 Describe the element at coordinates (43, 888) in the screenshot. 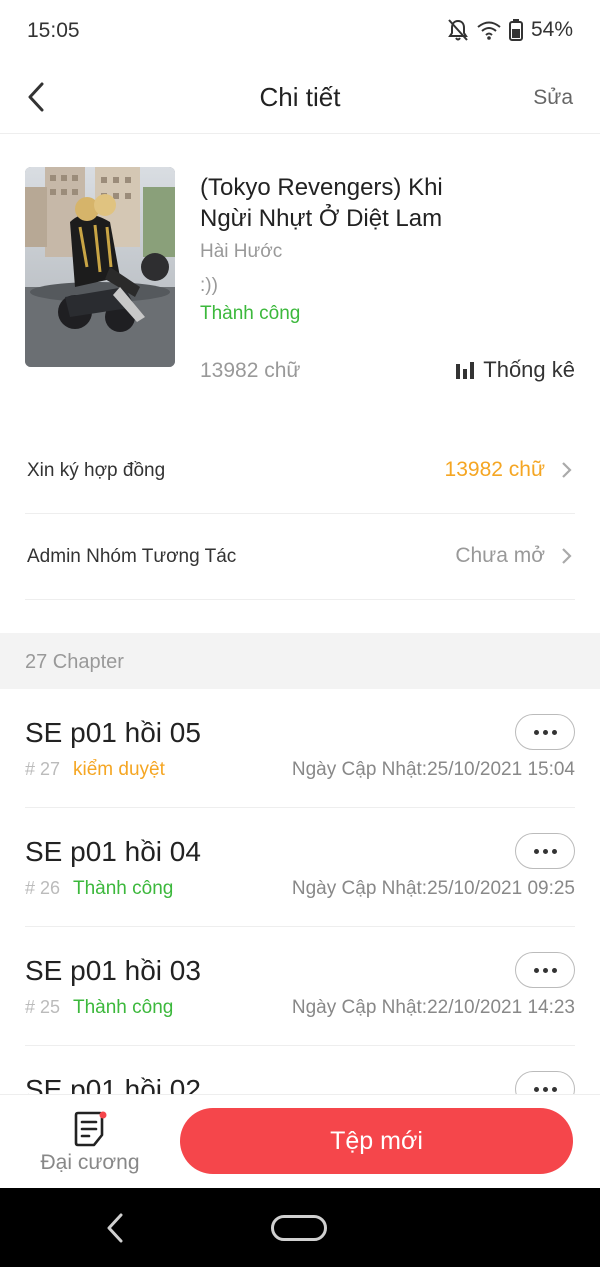

I see `chapter-number: # 26` at that location.